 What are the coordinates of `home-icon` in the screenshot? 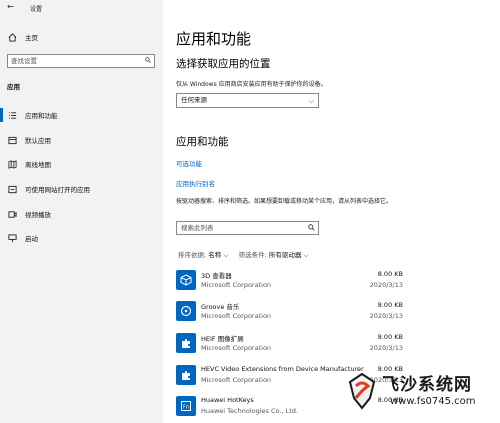 It's located at (12, 37).